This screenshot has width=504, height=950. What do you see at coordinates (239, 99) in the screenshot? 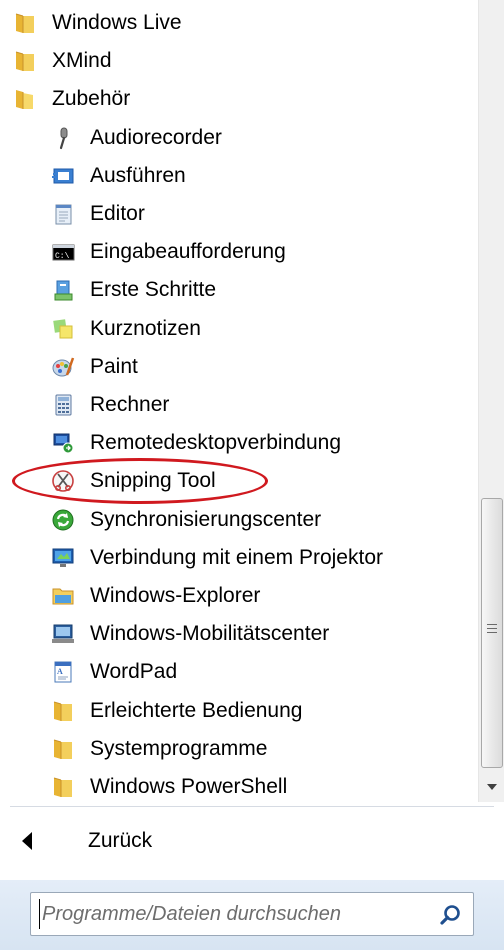
I see `program-item: Zubehör` at bounding box center [239, 99].